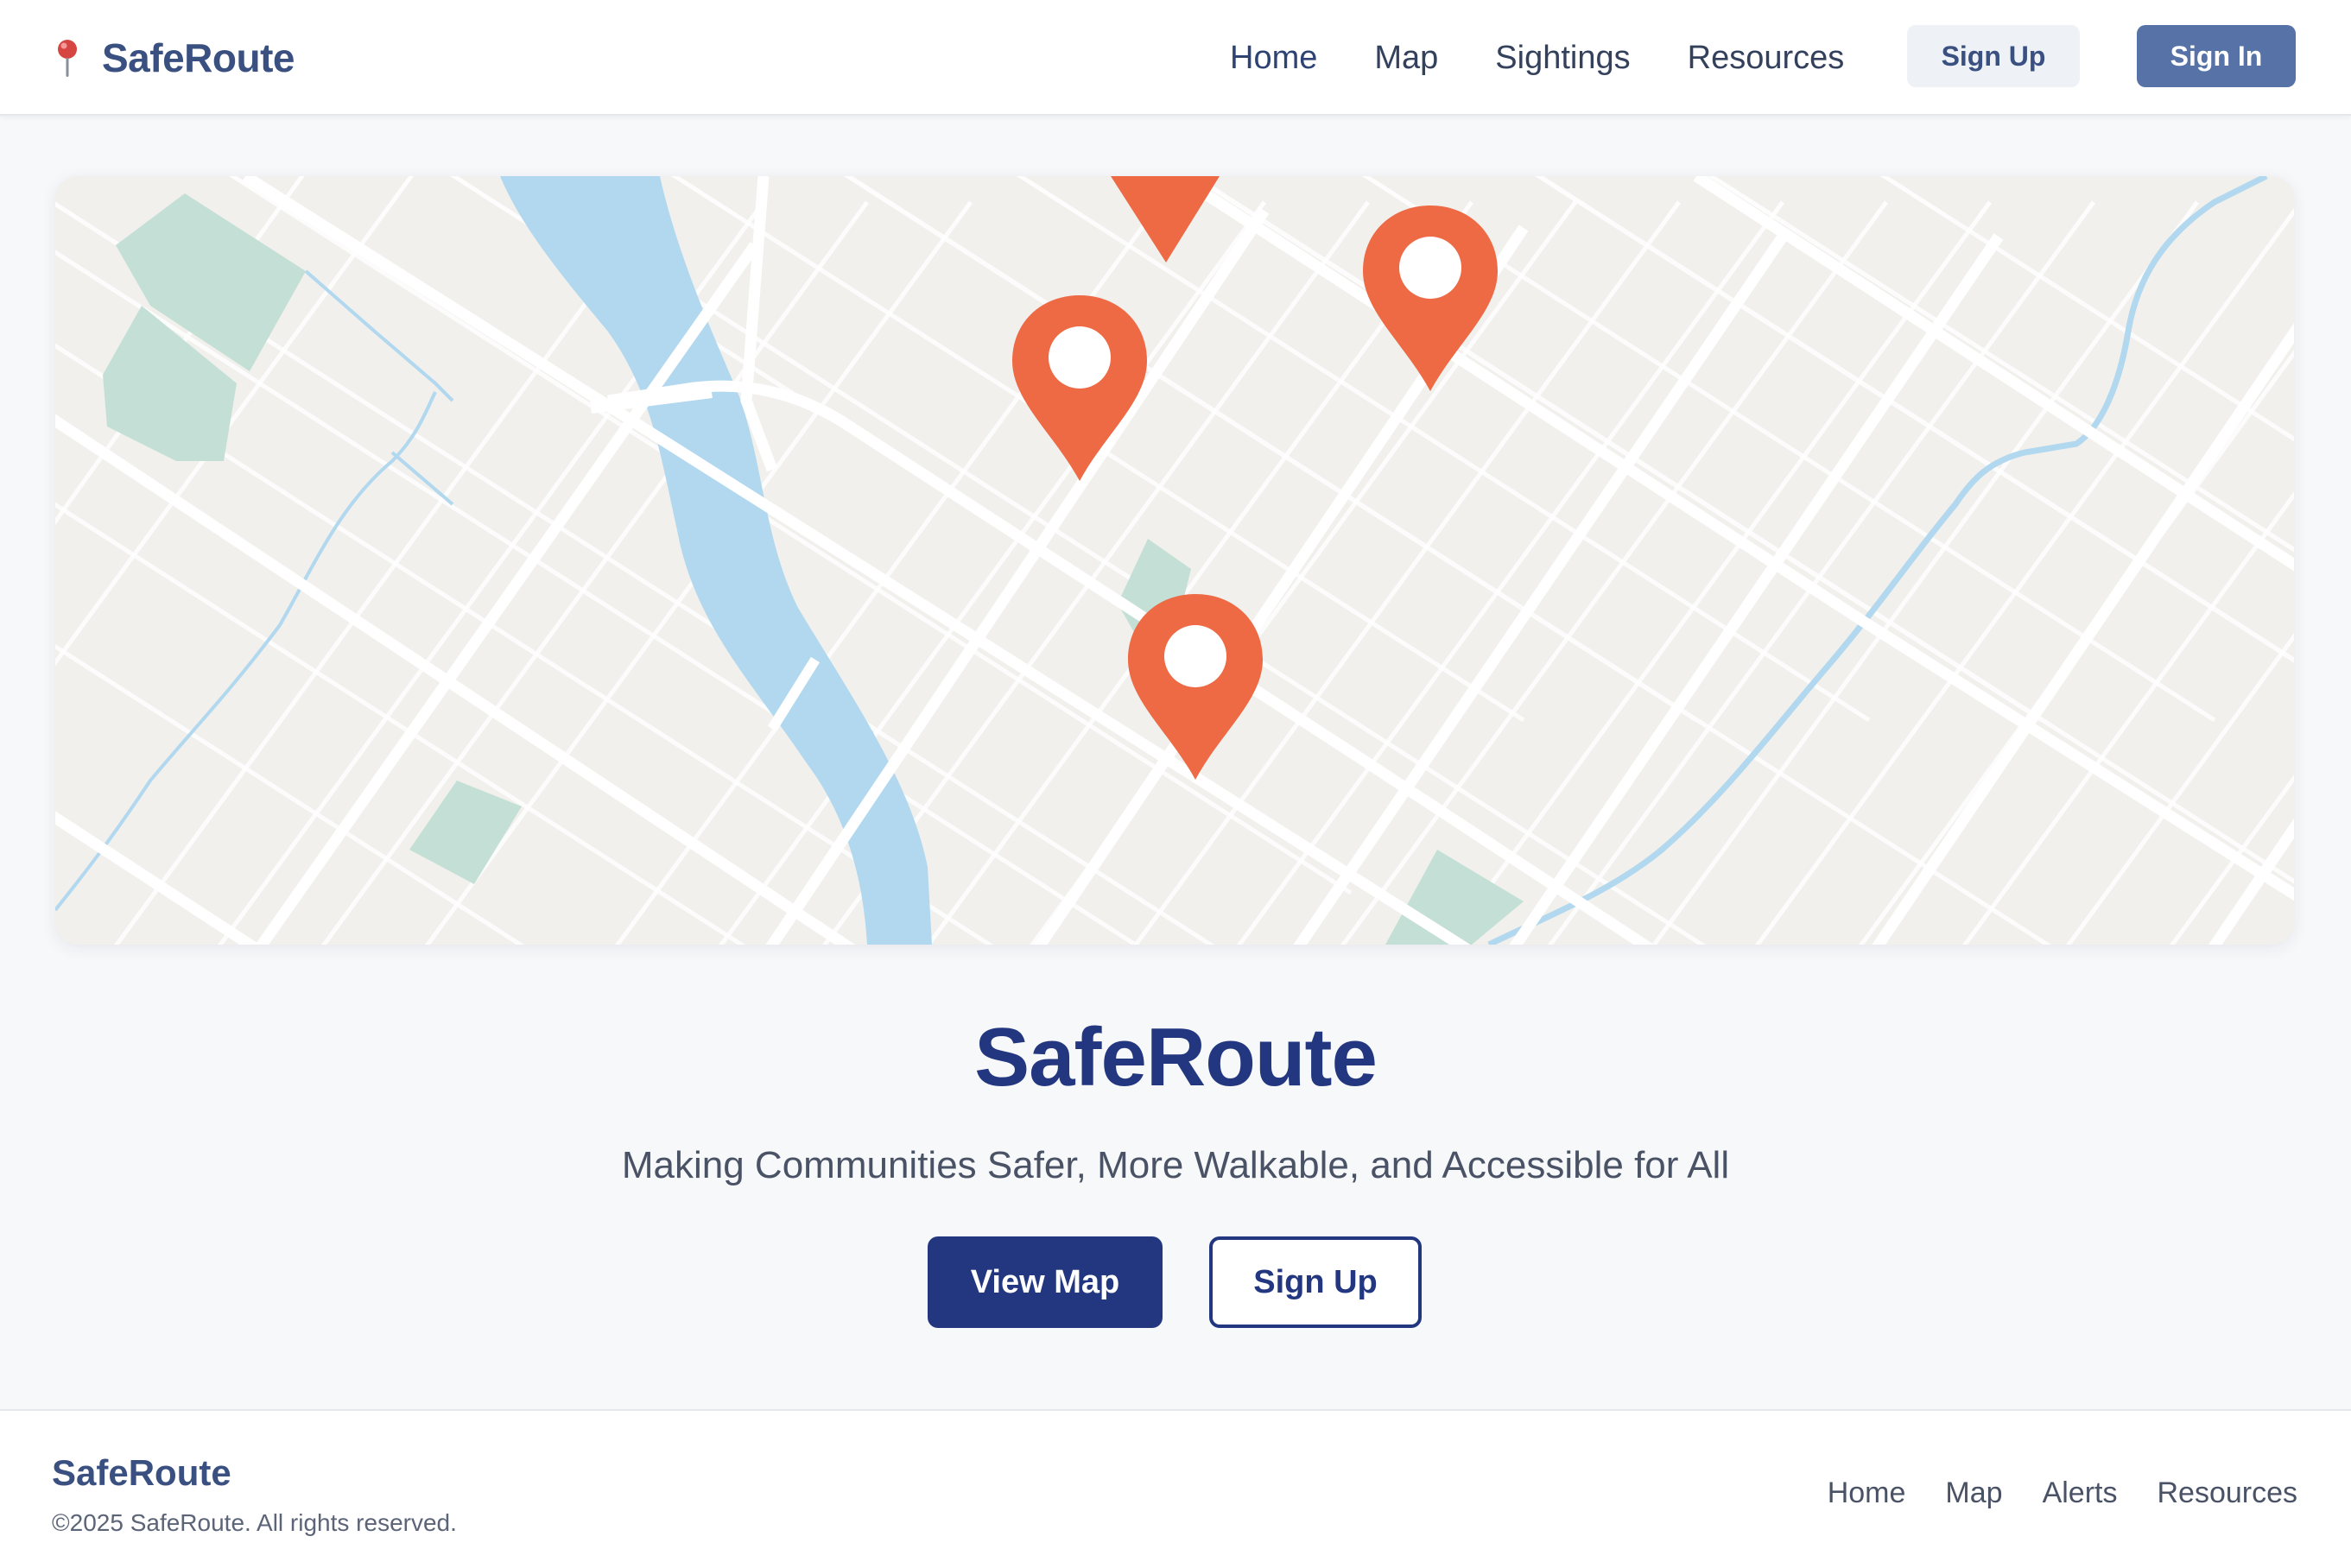 This screenshot has width=2351, height=1568. I want to click on footer-link-resources: Resources, so click(2227, 1493).